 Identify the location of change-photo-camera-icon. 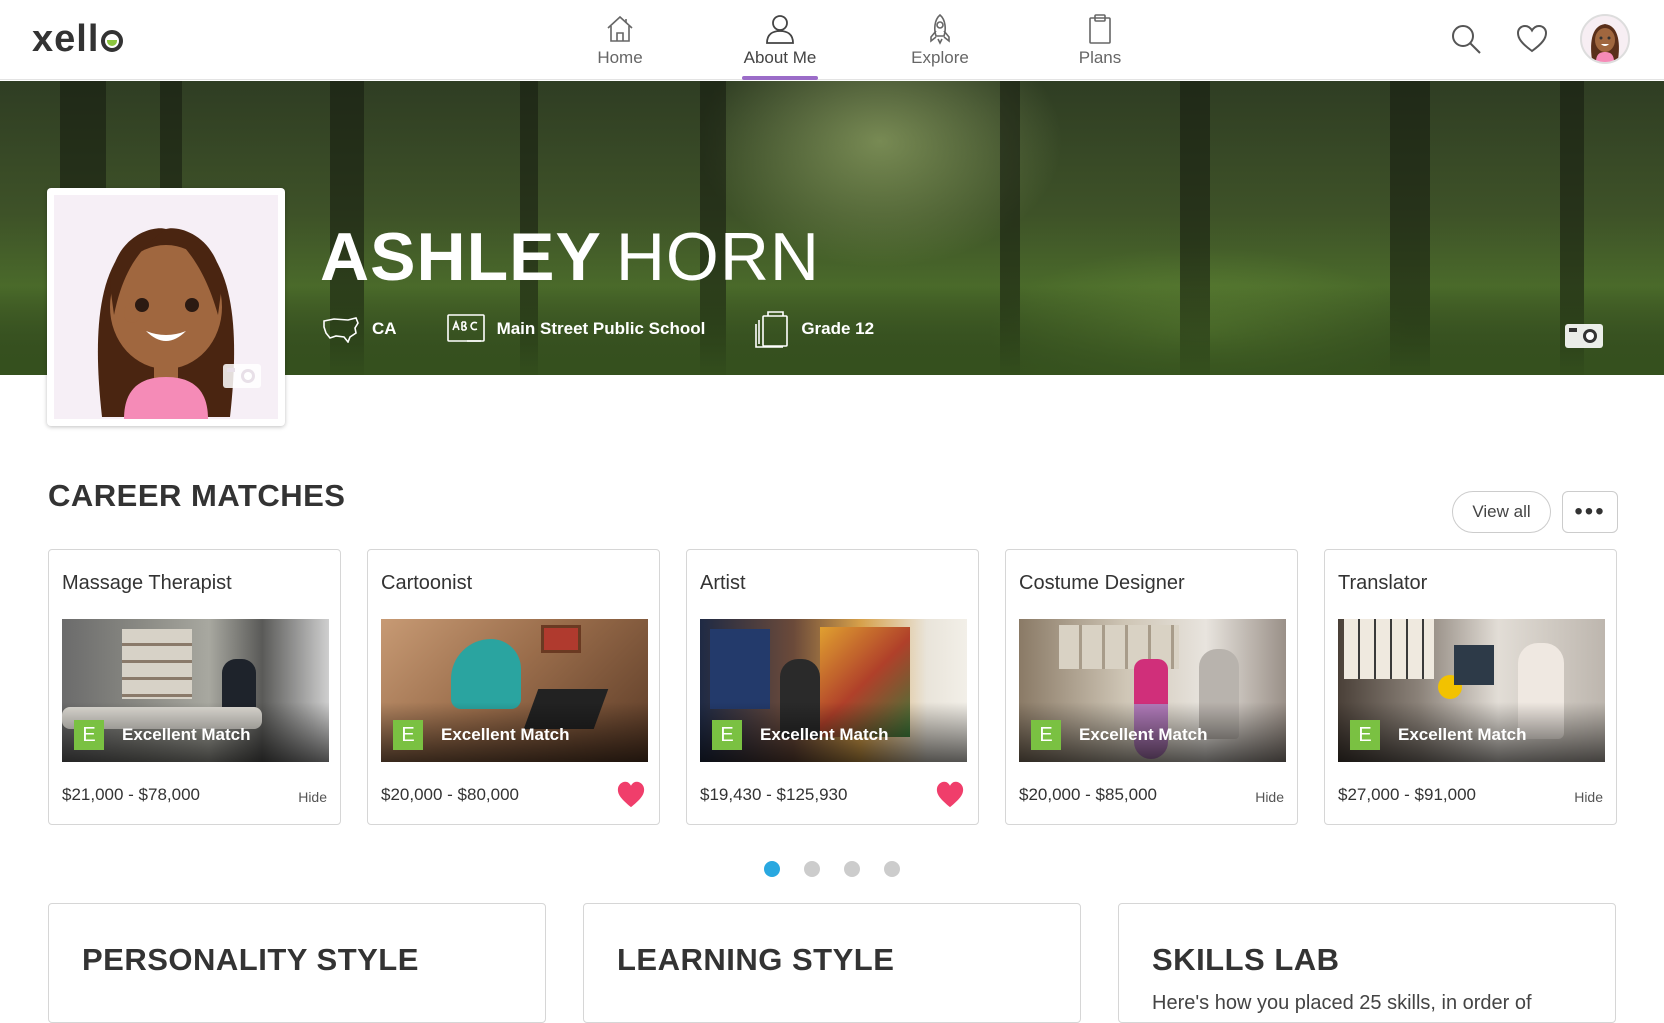
(242, 375).